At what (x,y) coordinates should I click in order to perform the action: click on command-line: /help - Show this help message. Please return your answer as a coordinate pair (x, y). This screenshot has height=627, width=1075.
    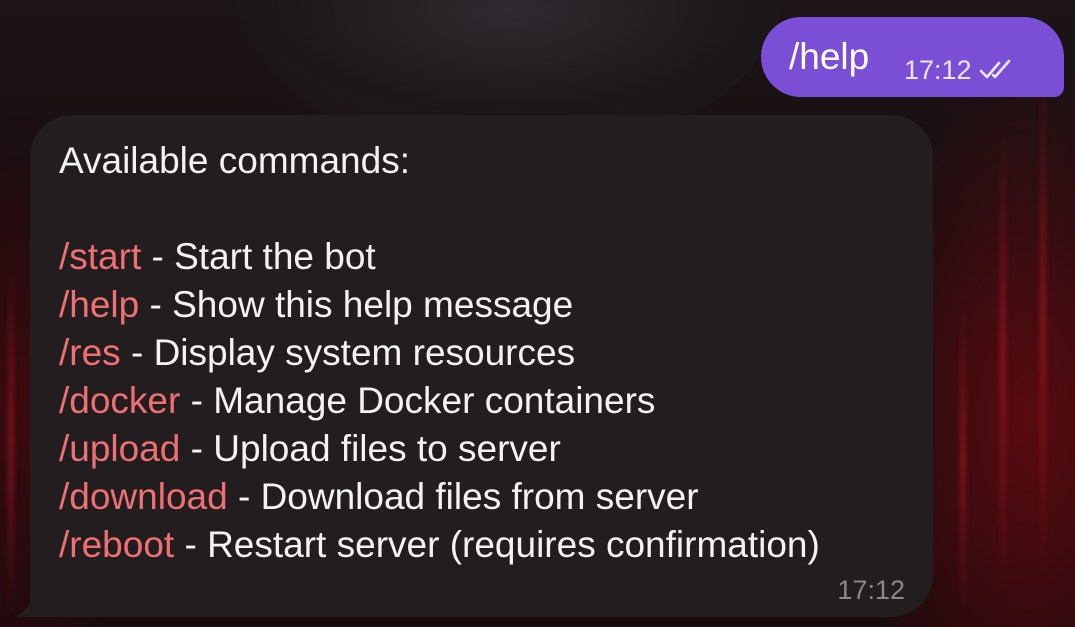
    Looking at the image, I should click on (486, 305).